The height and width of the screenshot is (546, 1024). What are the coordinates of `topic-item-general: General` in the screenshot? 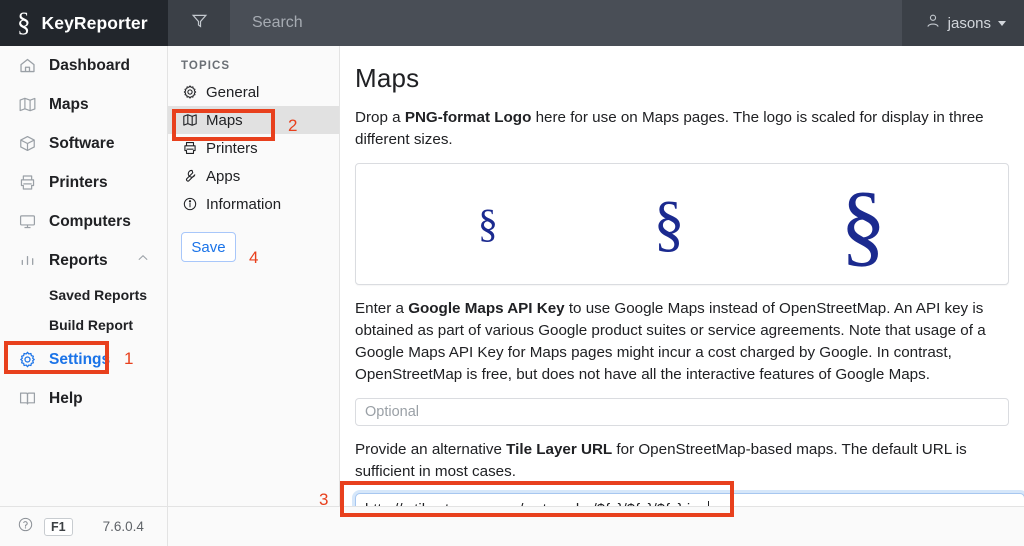 It's located at (253, 92).